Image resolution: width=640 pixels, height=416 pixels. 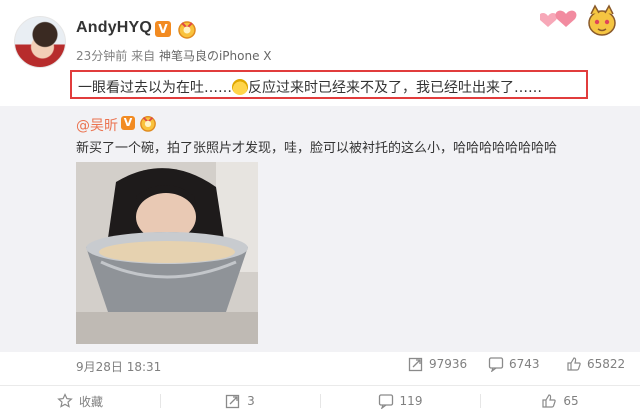 I want to click on comment-action-icon, so click(x=385, y=401).